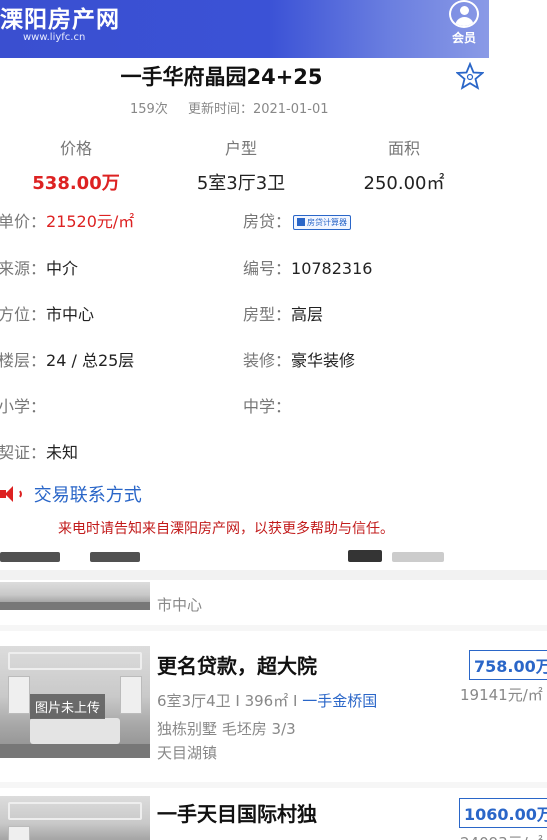 This screenshot has height=840, width=547. Describe the element at coordinates (301, 222) in the screenshot. I see `calculator-icon` at that location.